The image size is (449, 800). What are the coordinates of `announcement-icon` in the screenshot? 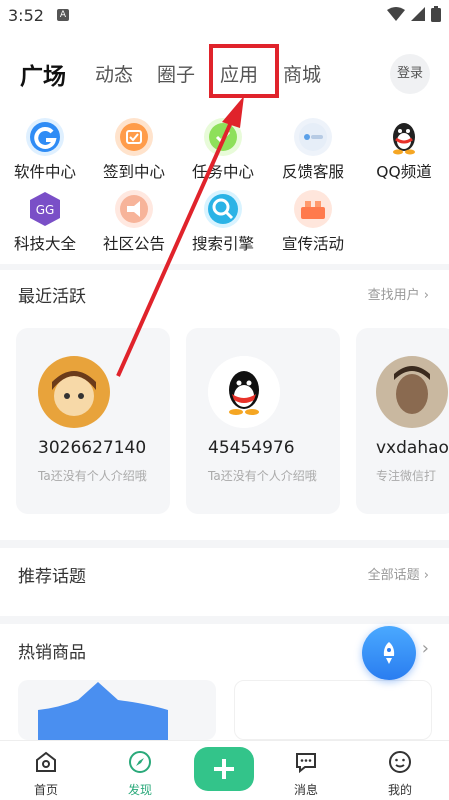 It's located at (134, 209).